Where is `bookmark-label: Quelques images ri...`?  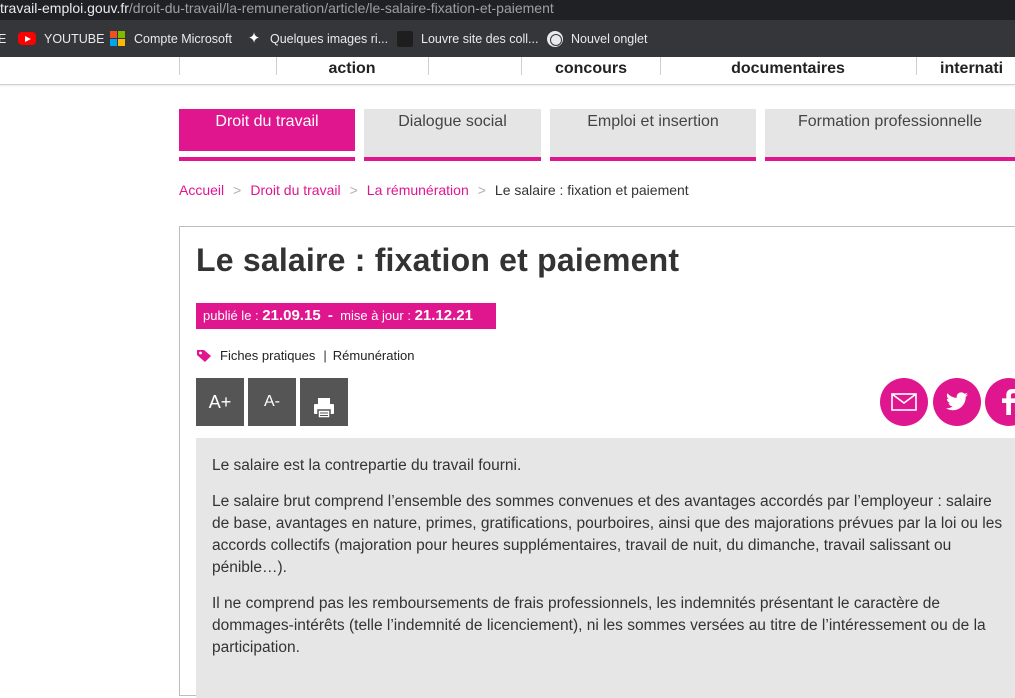
bookmark-label: Quelques images ri... is located at coordinates (329, 38).